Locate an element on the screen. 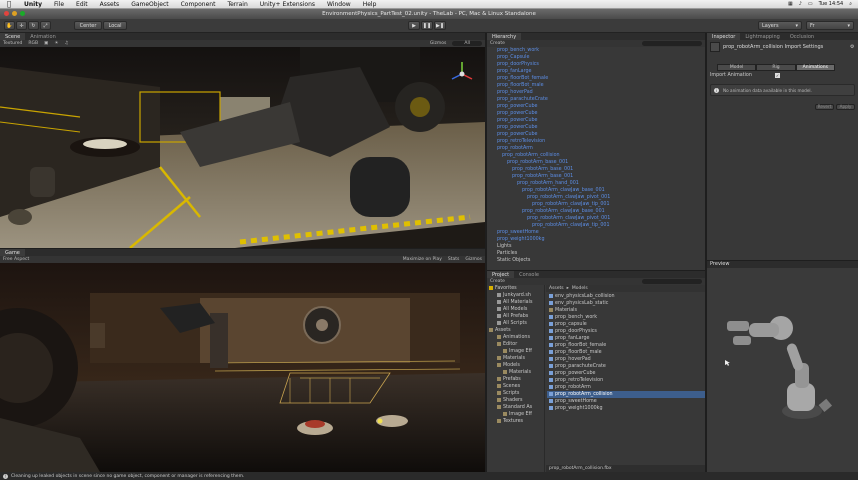 Image resolution: width=858 pixels, height=480 pixels. hierarchy-item: prop_doorPhysics is located at coordinates (597, 64).